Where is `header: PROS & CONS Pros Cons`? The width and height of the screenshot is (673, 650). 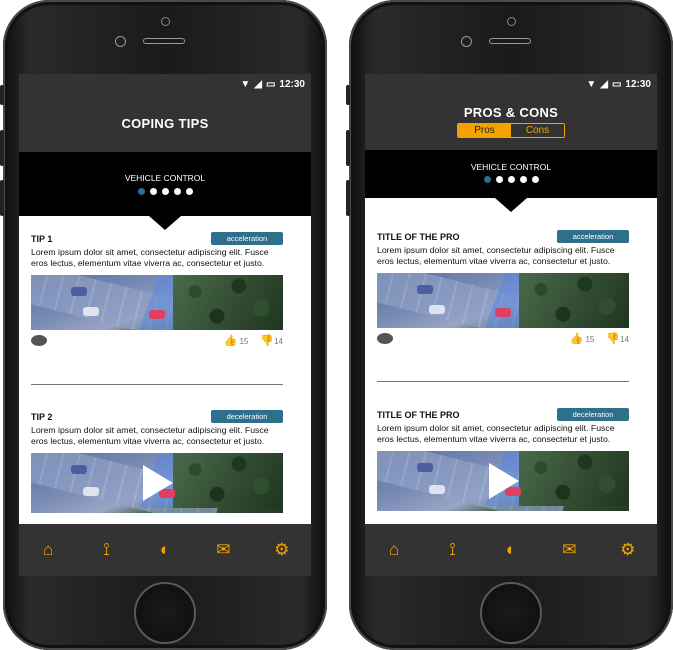 header: PROS & CONS Pros Cons is located at coordinates (511, 123).